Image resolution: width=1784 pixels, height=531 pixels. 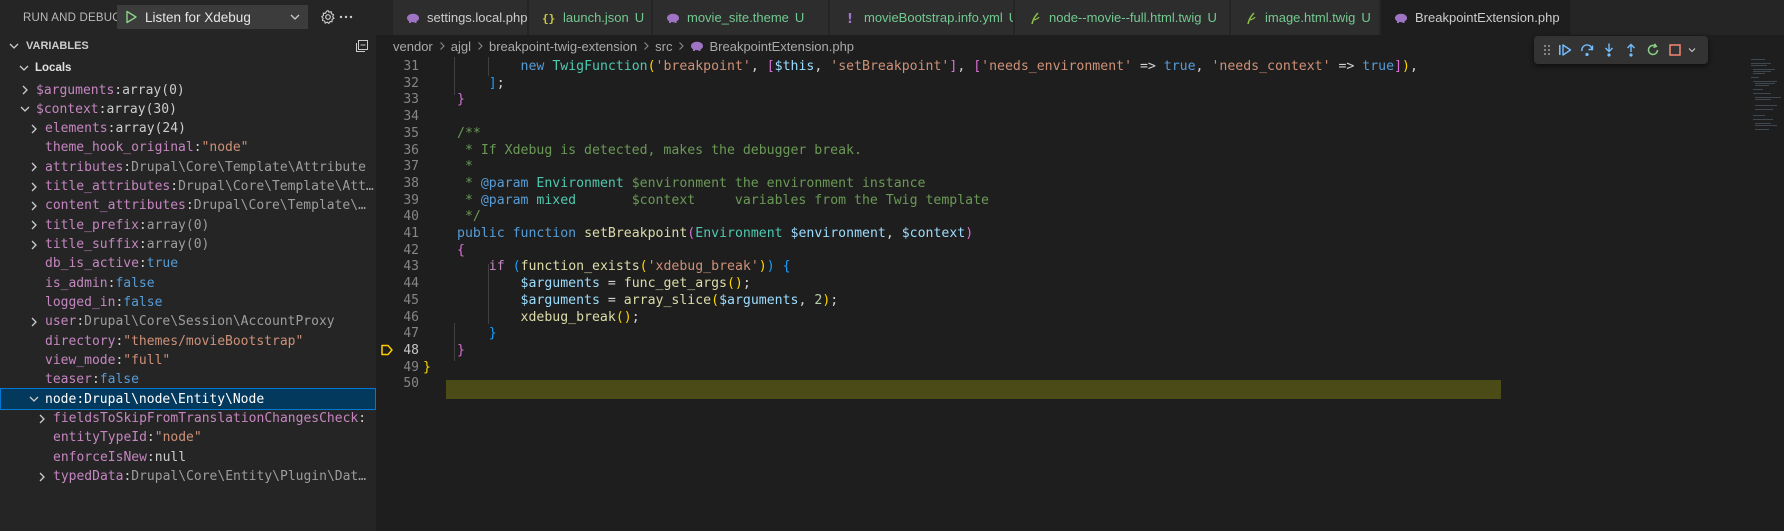 What do you see at coordinates (1487, 17) in the screenshot?
I see `tab-label: BreakpointExtension.php` at bounding box center [1487, 17].